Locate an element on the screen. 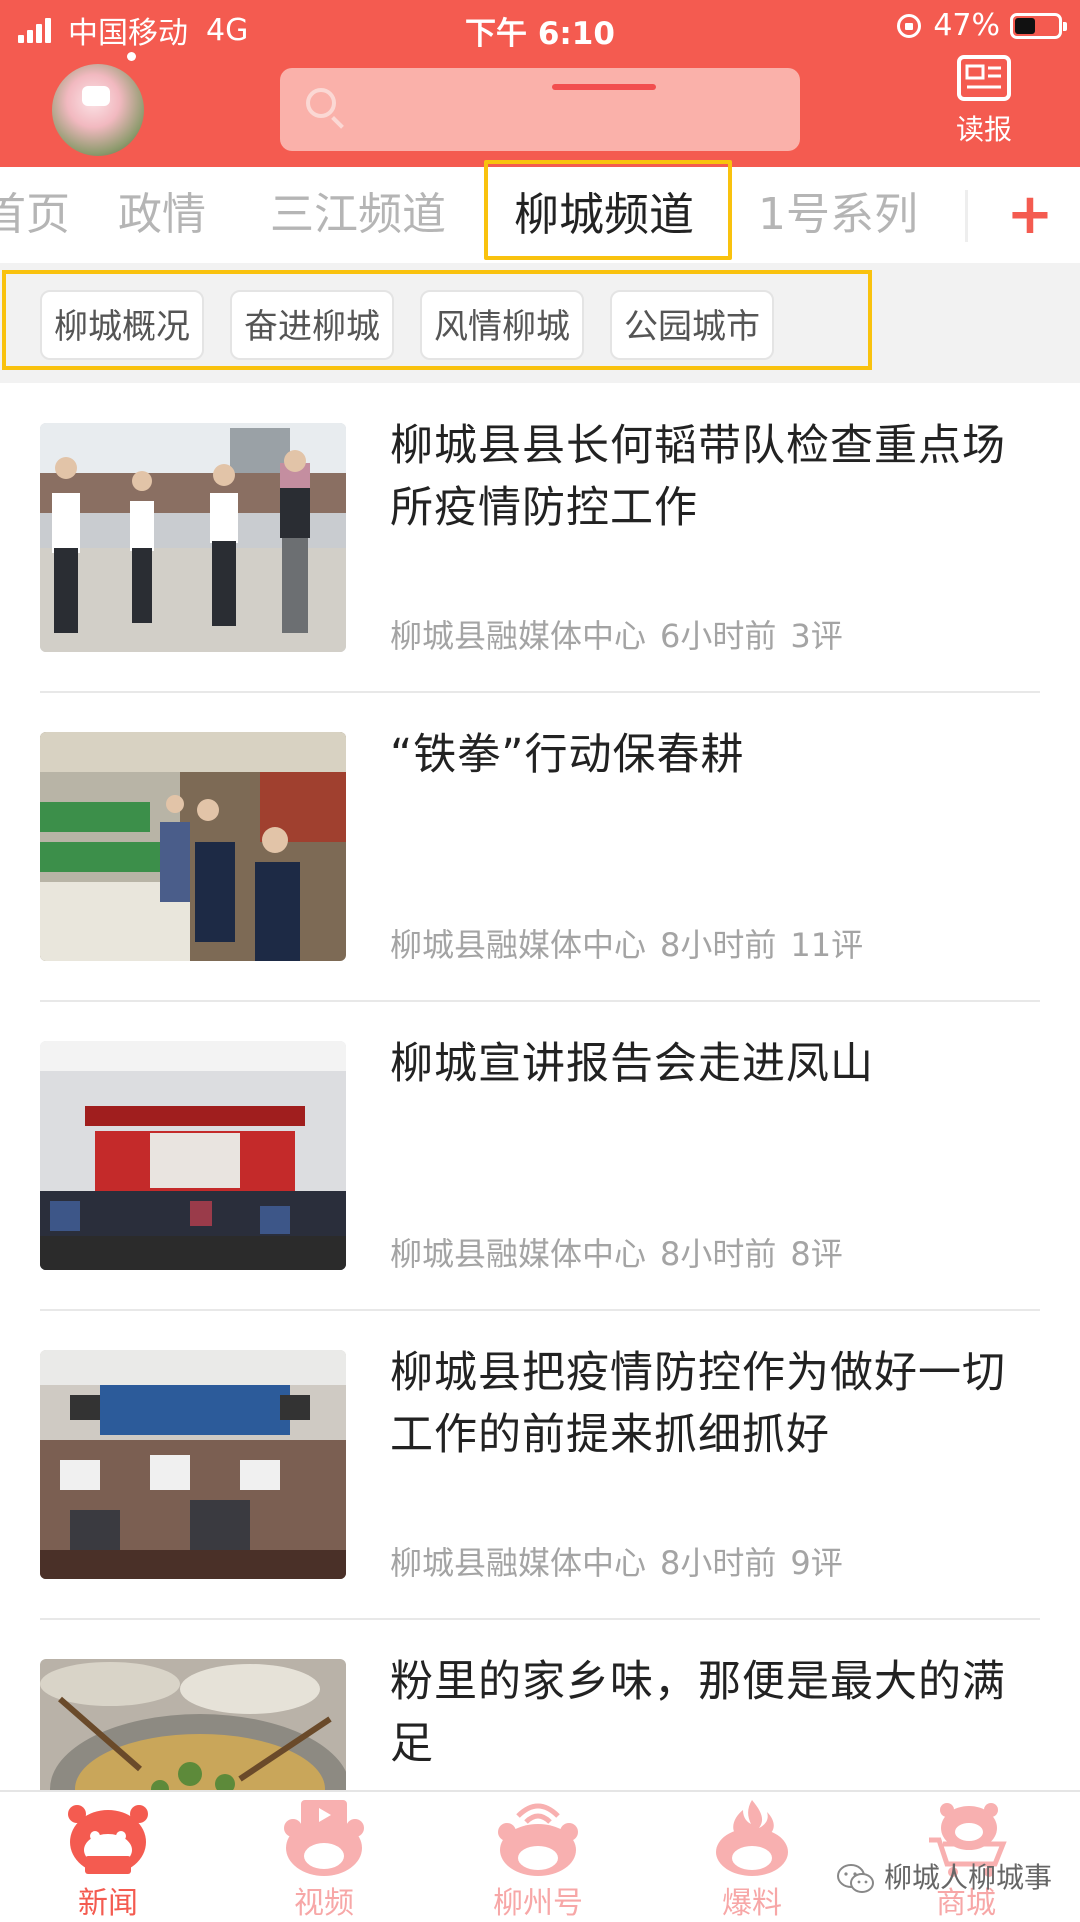 This screenshot has width=1080, height=1922. nav-liuzhou-account: 柳州号 is located at coordinates (538, 1857).